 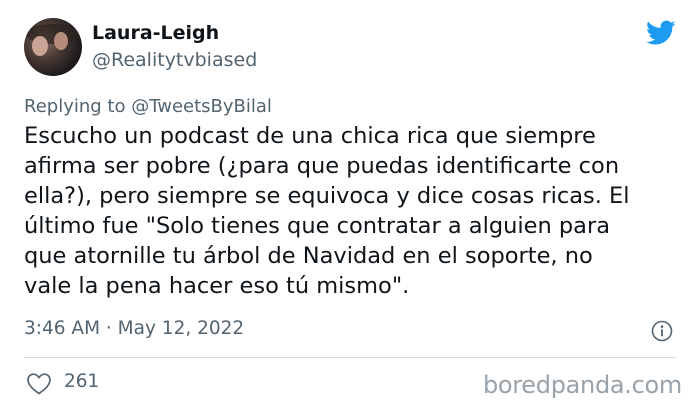 What do you see at coordinates (350, 357) in the screenshot?
I see `divider` at bounding box center [350, 357].